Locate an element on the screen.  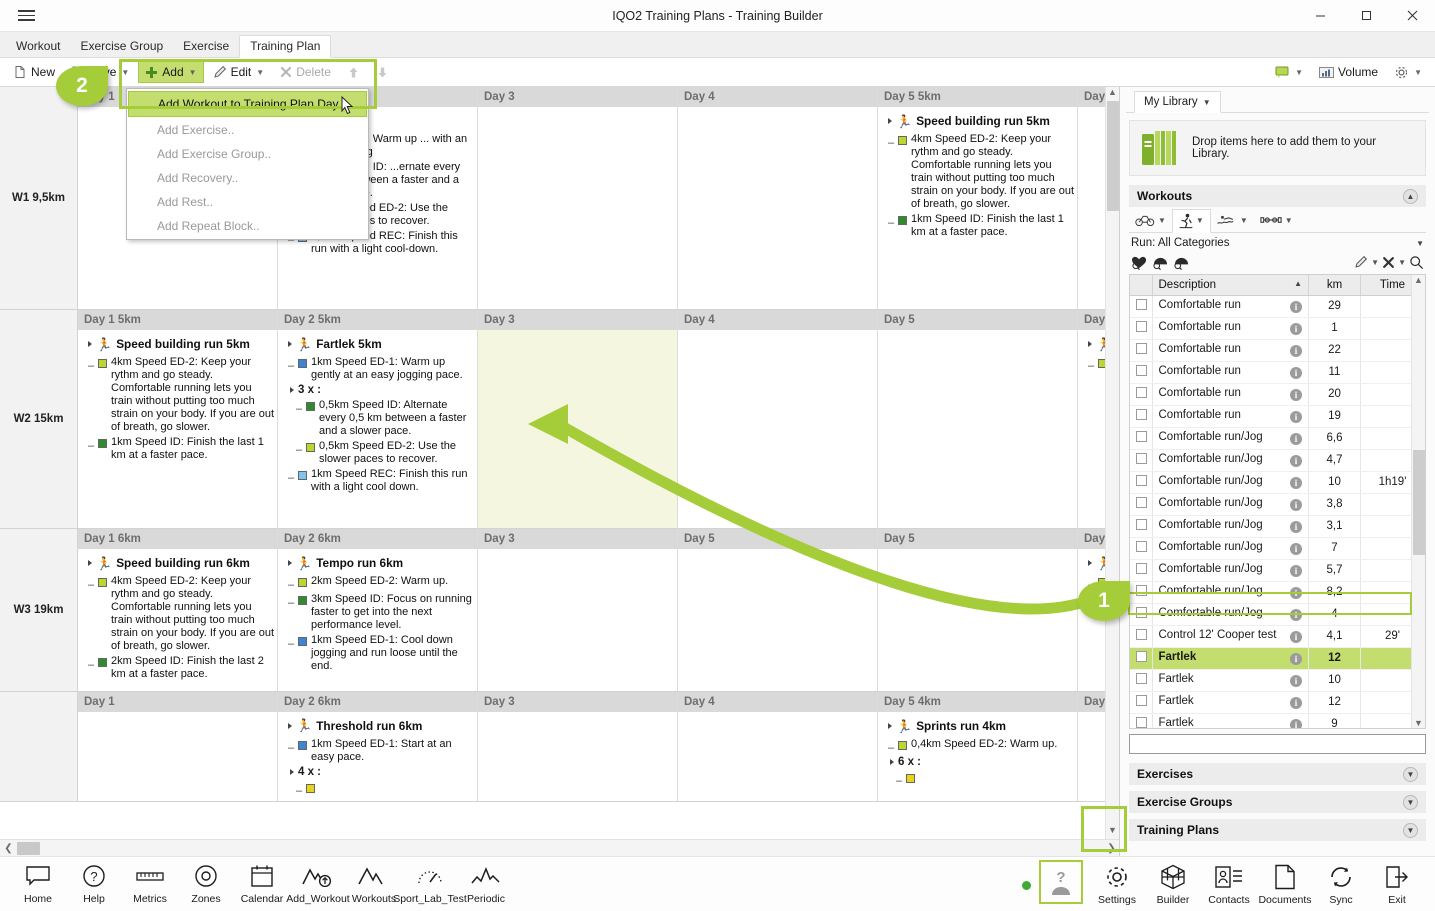
section-training-plans: Training Plans ▼ is located at coordinates (1277, 830).